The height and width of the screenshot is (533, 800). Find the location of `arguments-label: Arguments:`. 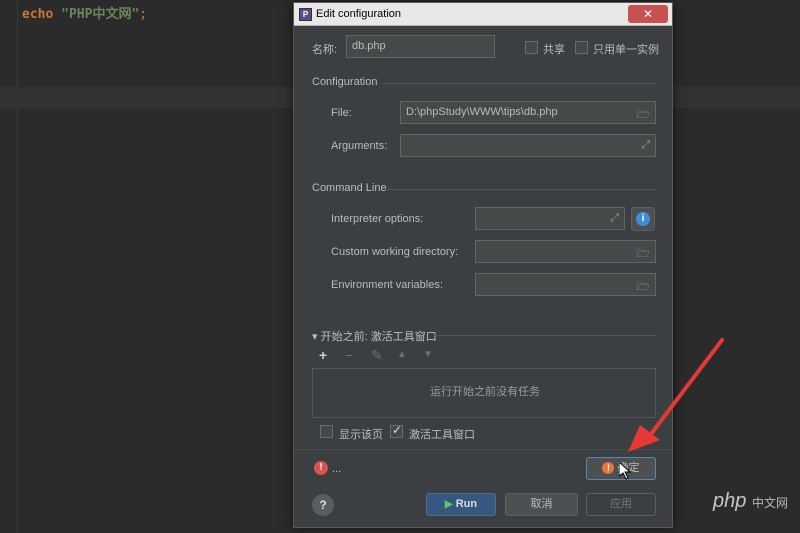

arguments-label: Arguments: is located at coordinates (359, 146).